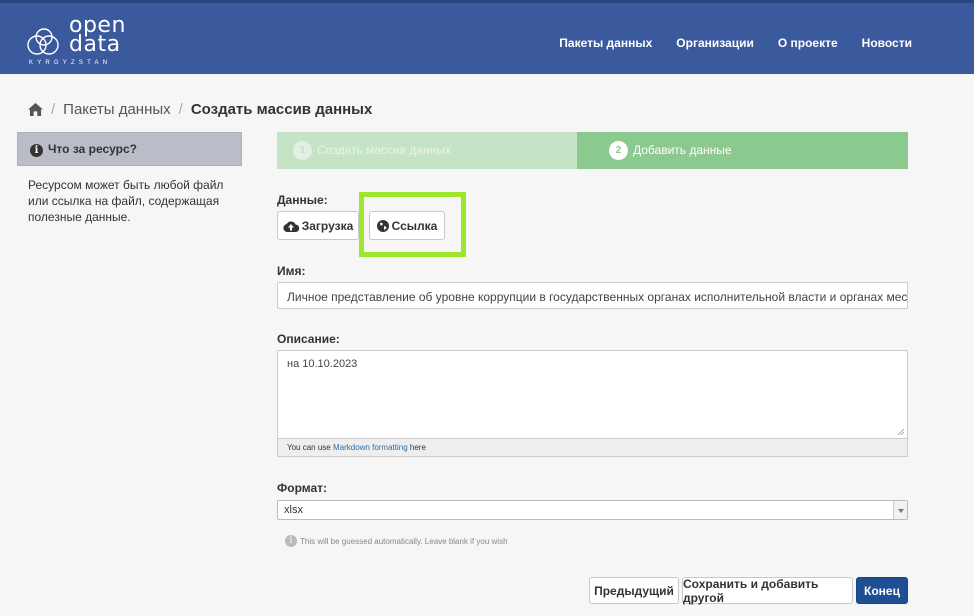 This screenshot has height=616, width=974. Describe the element at coordinates (382, 225) in the screenshot. I see `globe-icon` at that location.